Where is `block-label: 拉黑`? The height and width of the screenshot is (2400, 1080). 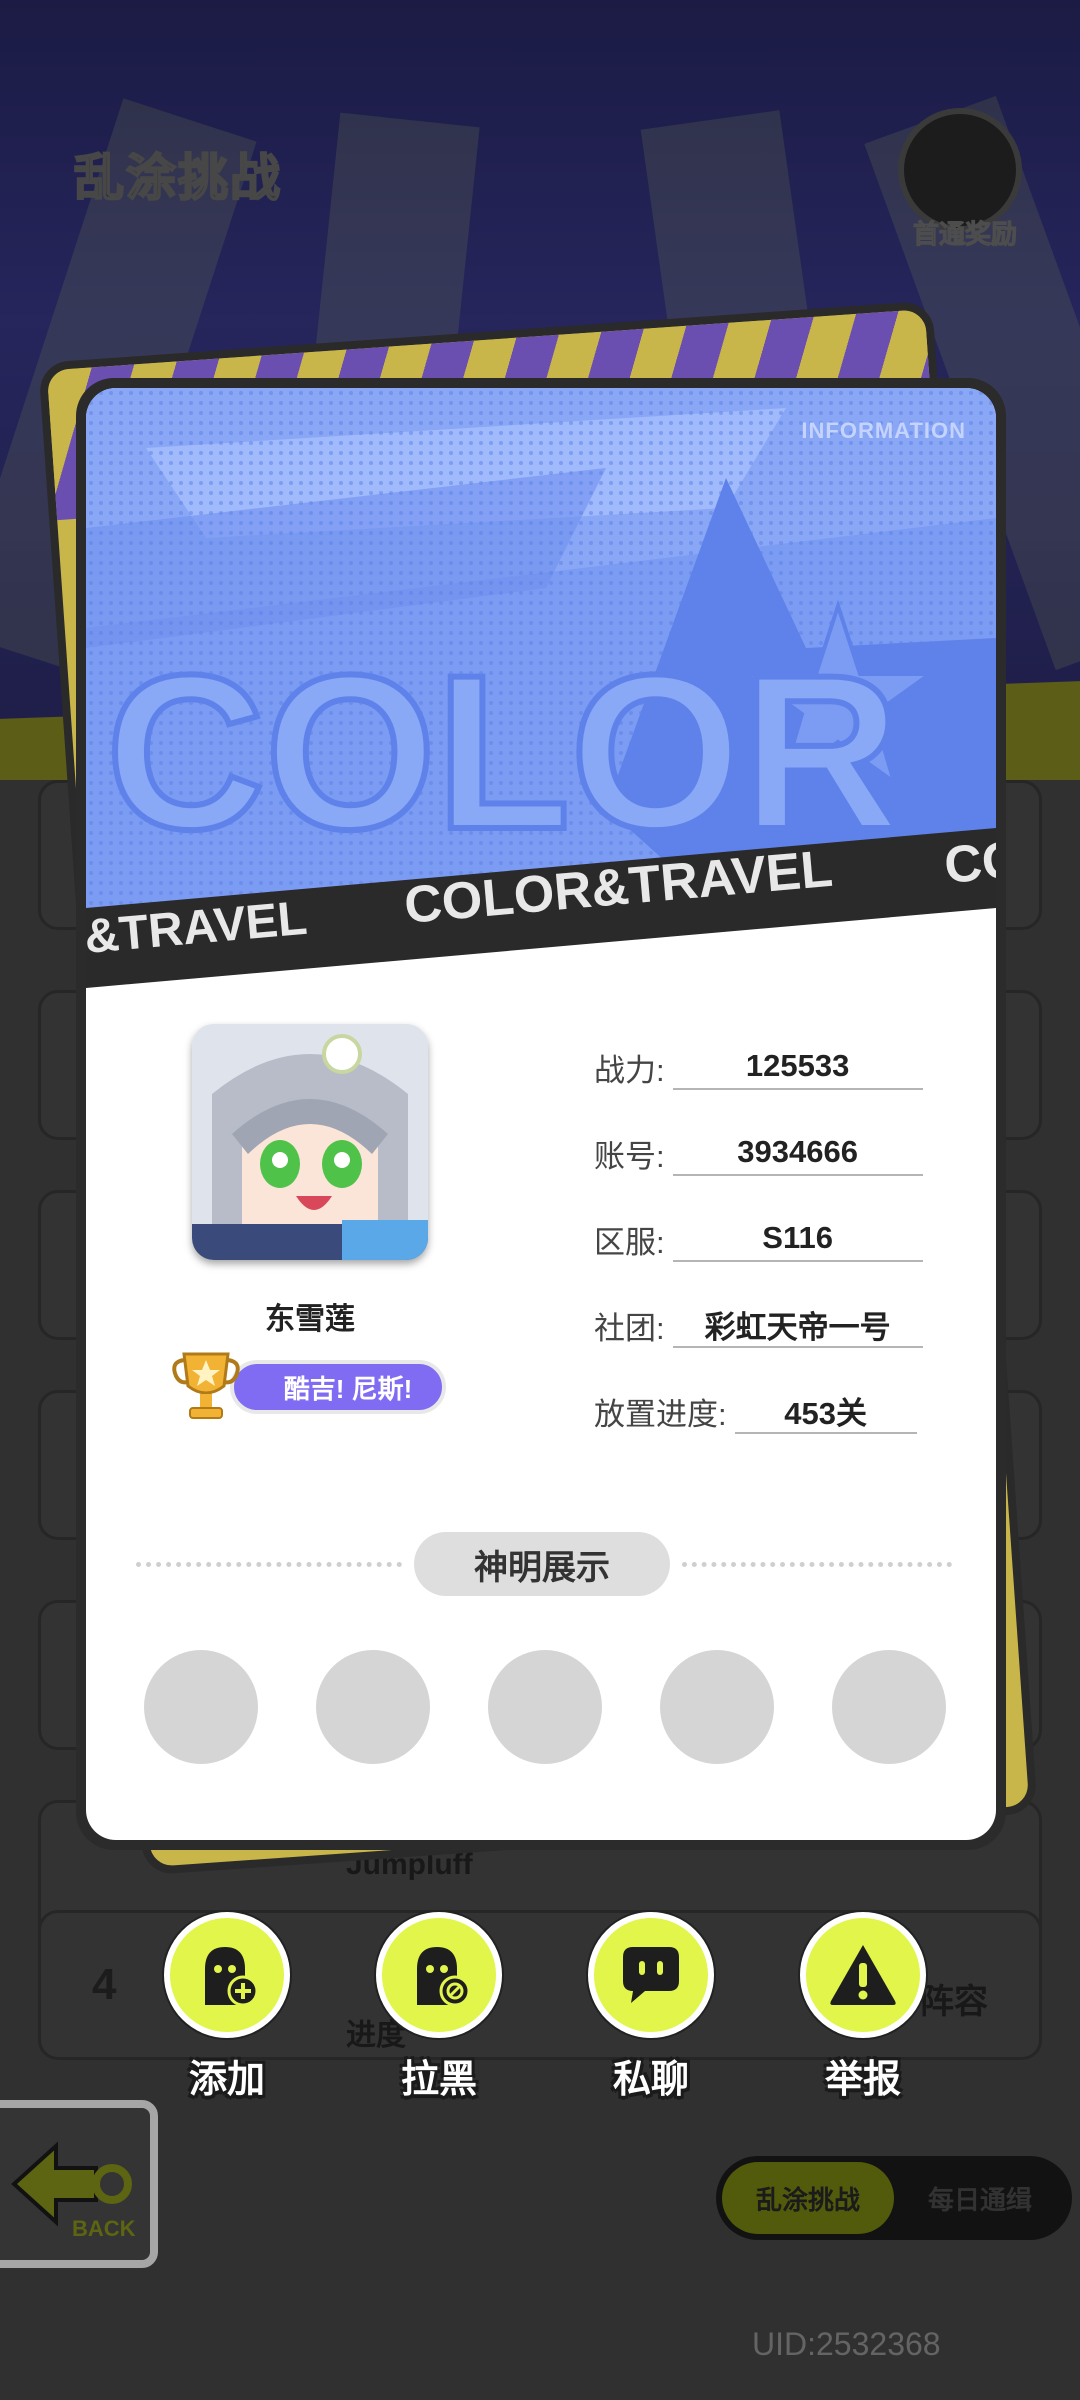 block-label: 拉黑 is located at coordinates (438, 2080).